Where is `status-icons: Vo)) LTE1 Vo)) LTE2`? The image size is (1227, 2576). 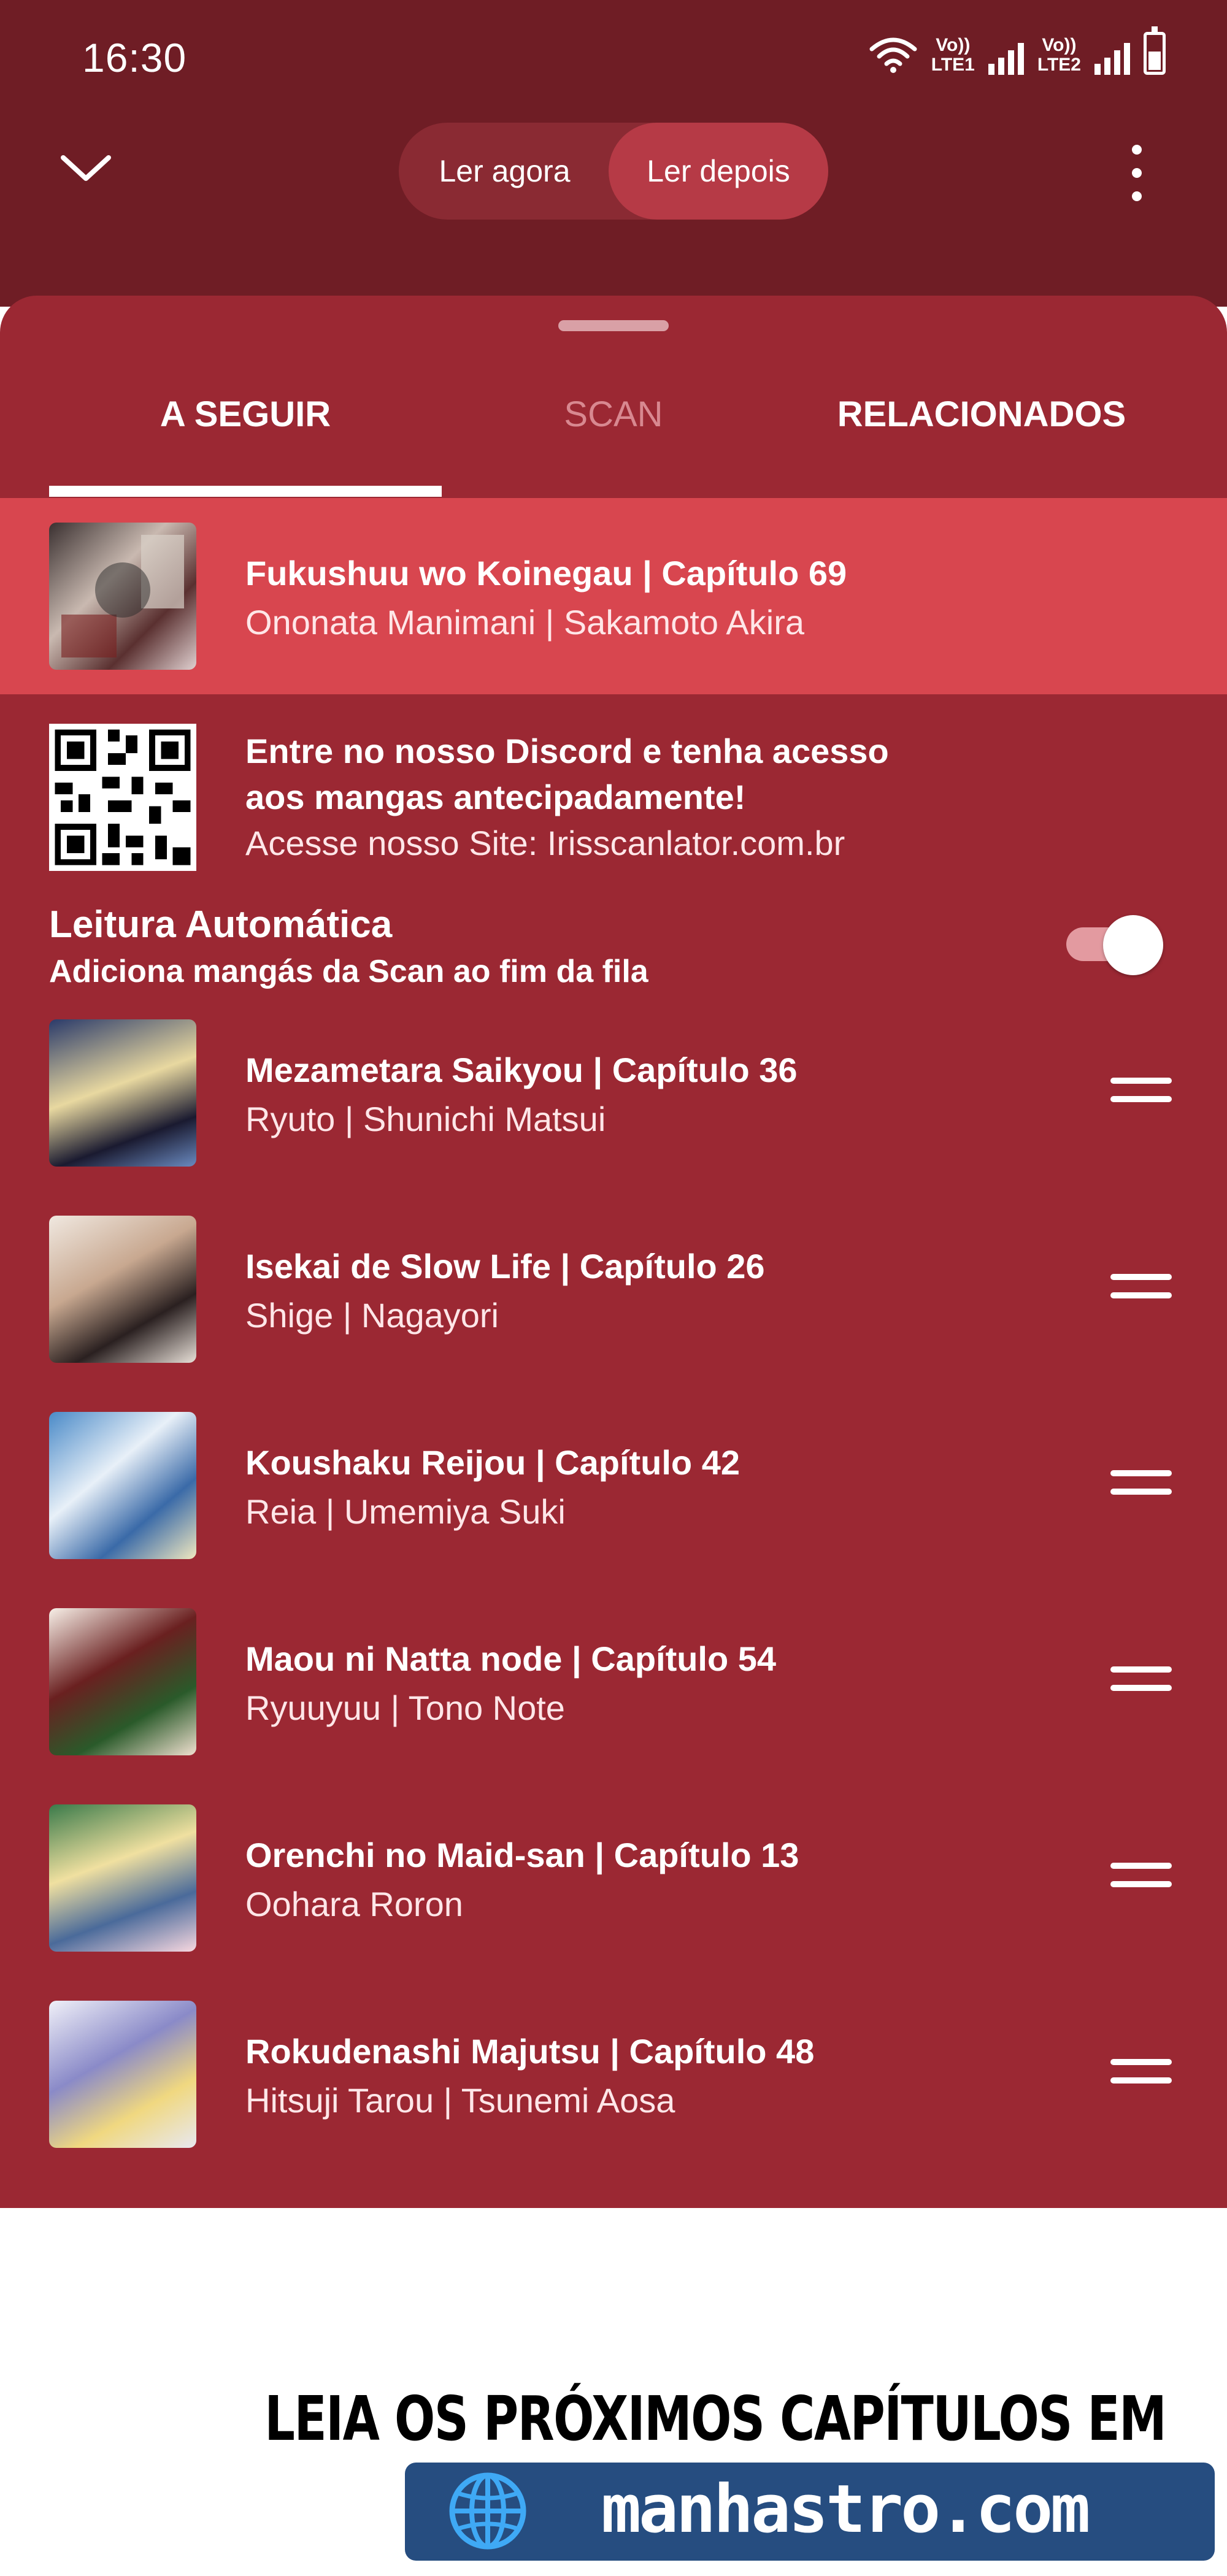 status-icons: Vo)) LTE1 Vo)) LTE2 is located at coordinates (1017, 50).